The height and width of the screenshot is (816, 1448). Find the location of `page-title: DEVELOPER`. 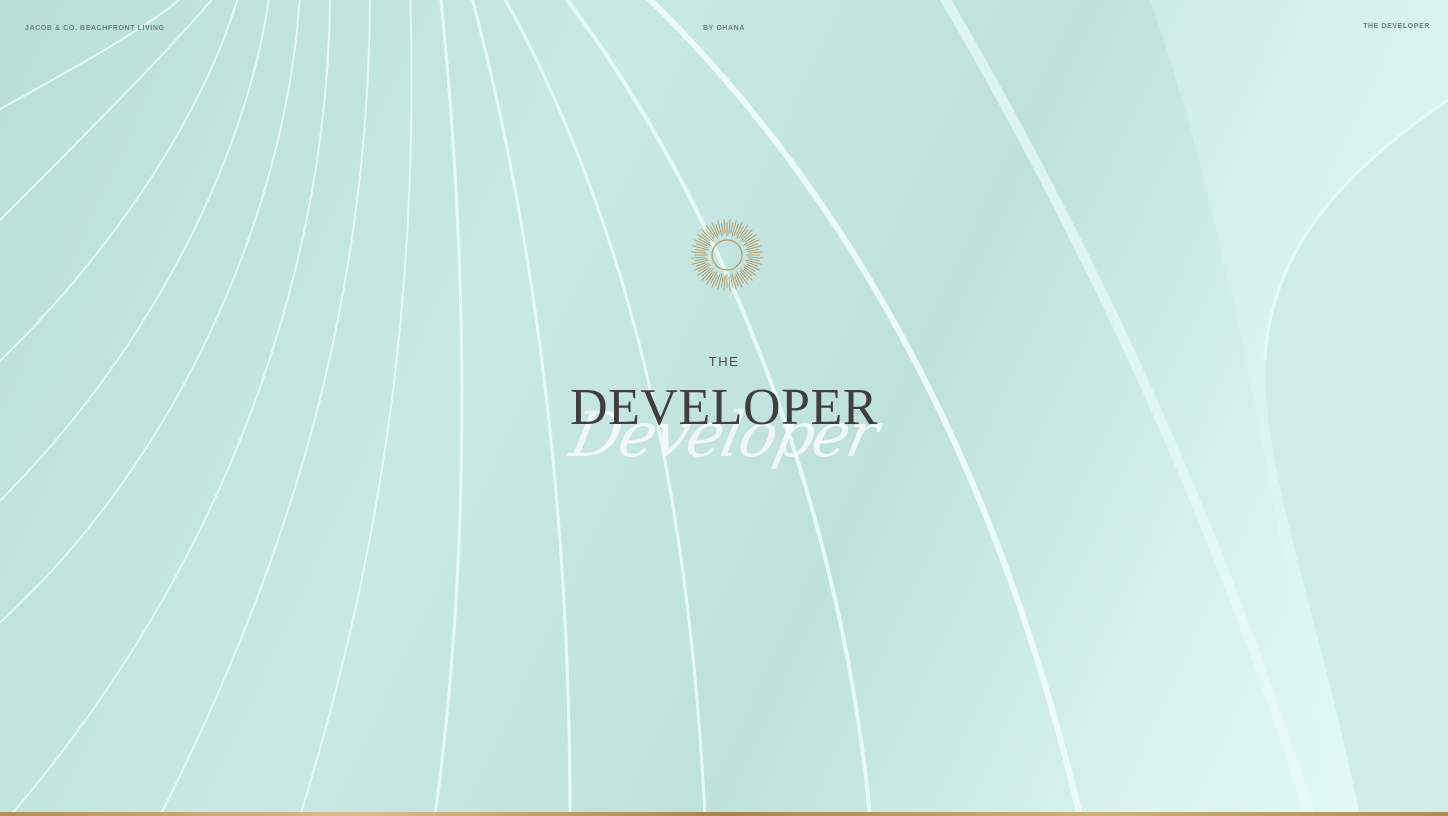

page-title: DEVELOPER is located at coordinates (724, 407).